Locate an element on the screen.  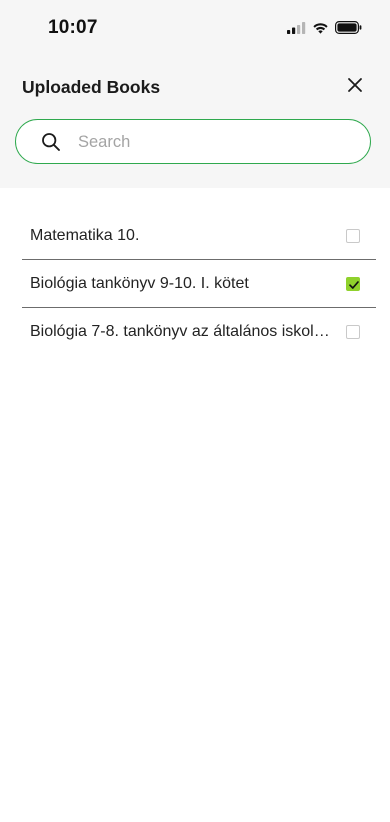
status-icons is located at coordinates (324, 30).